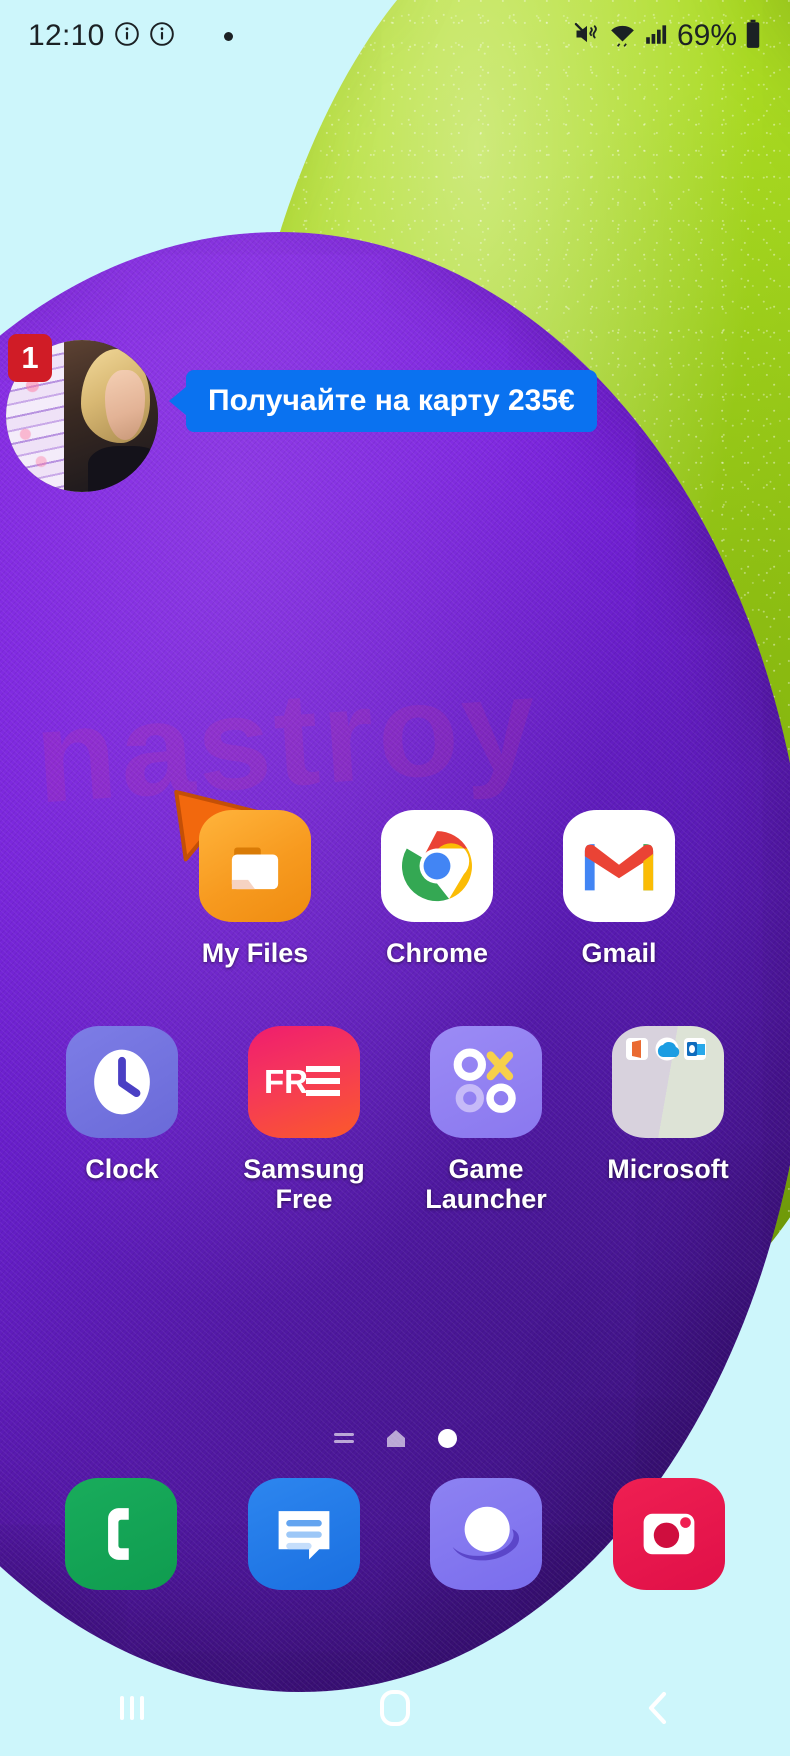 The width and height of the screenshot is (790, 1756). Describe the element at coordinates (486, 1184) in the screenshot. I see `app-label: Game Launcher` at that location.